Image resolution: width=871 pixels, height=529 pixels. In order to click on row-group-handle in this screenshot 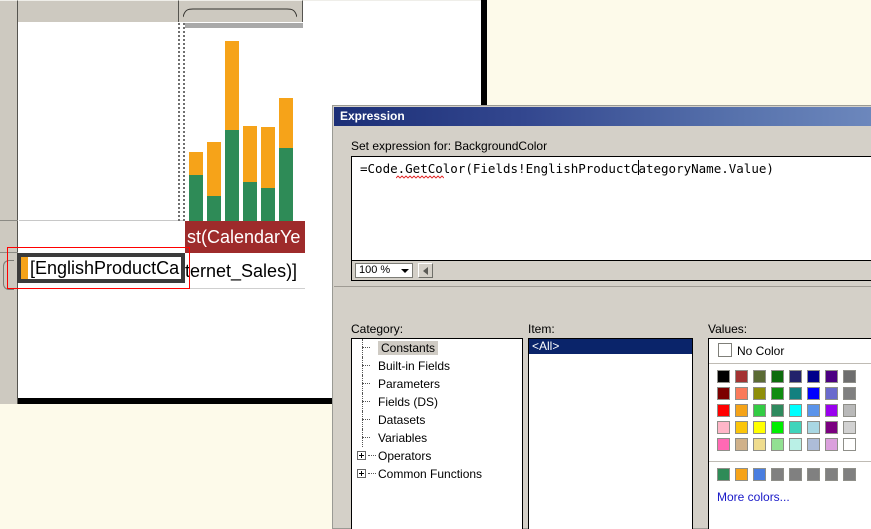, I will do `click(8, 275)`.